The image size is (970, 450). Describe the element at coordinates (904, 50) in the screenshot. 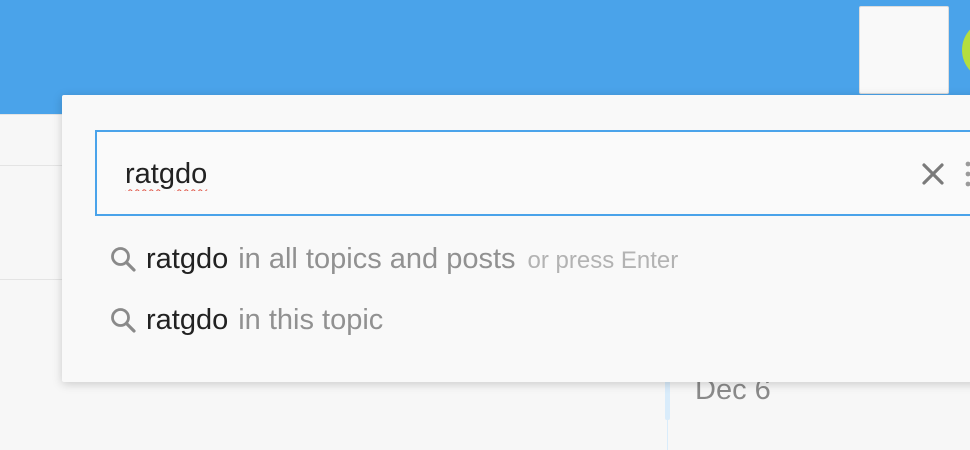

I see `header-menu-button` at that location.